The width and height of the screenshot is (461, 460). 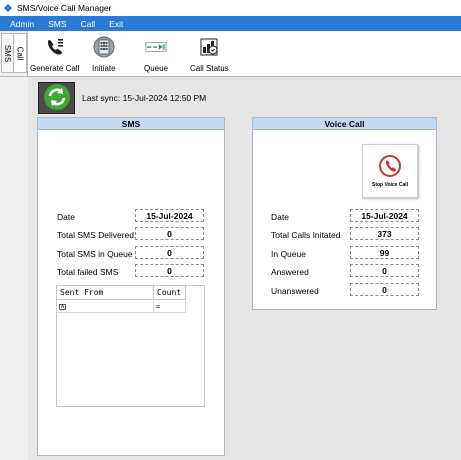 What do you see at coordinates (169, 252) in the screenshot?
I see `sms-in-queue-value: 0` at bounding box center [169, 252].